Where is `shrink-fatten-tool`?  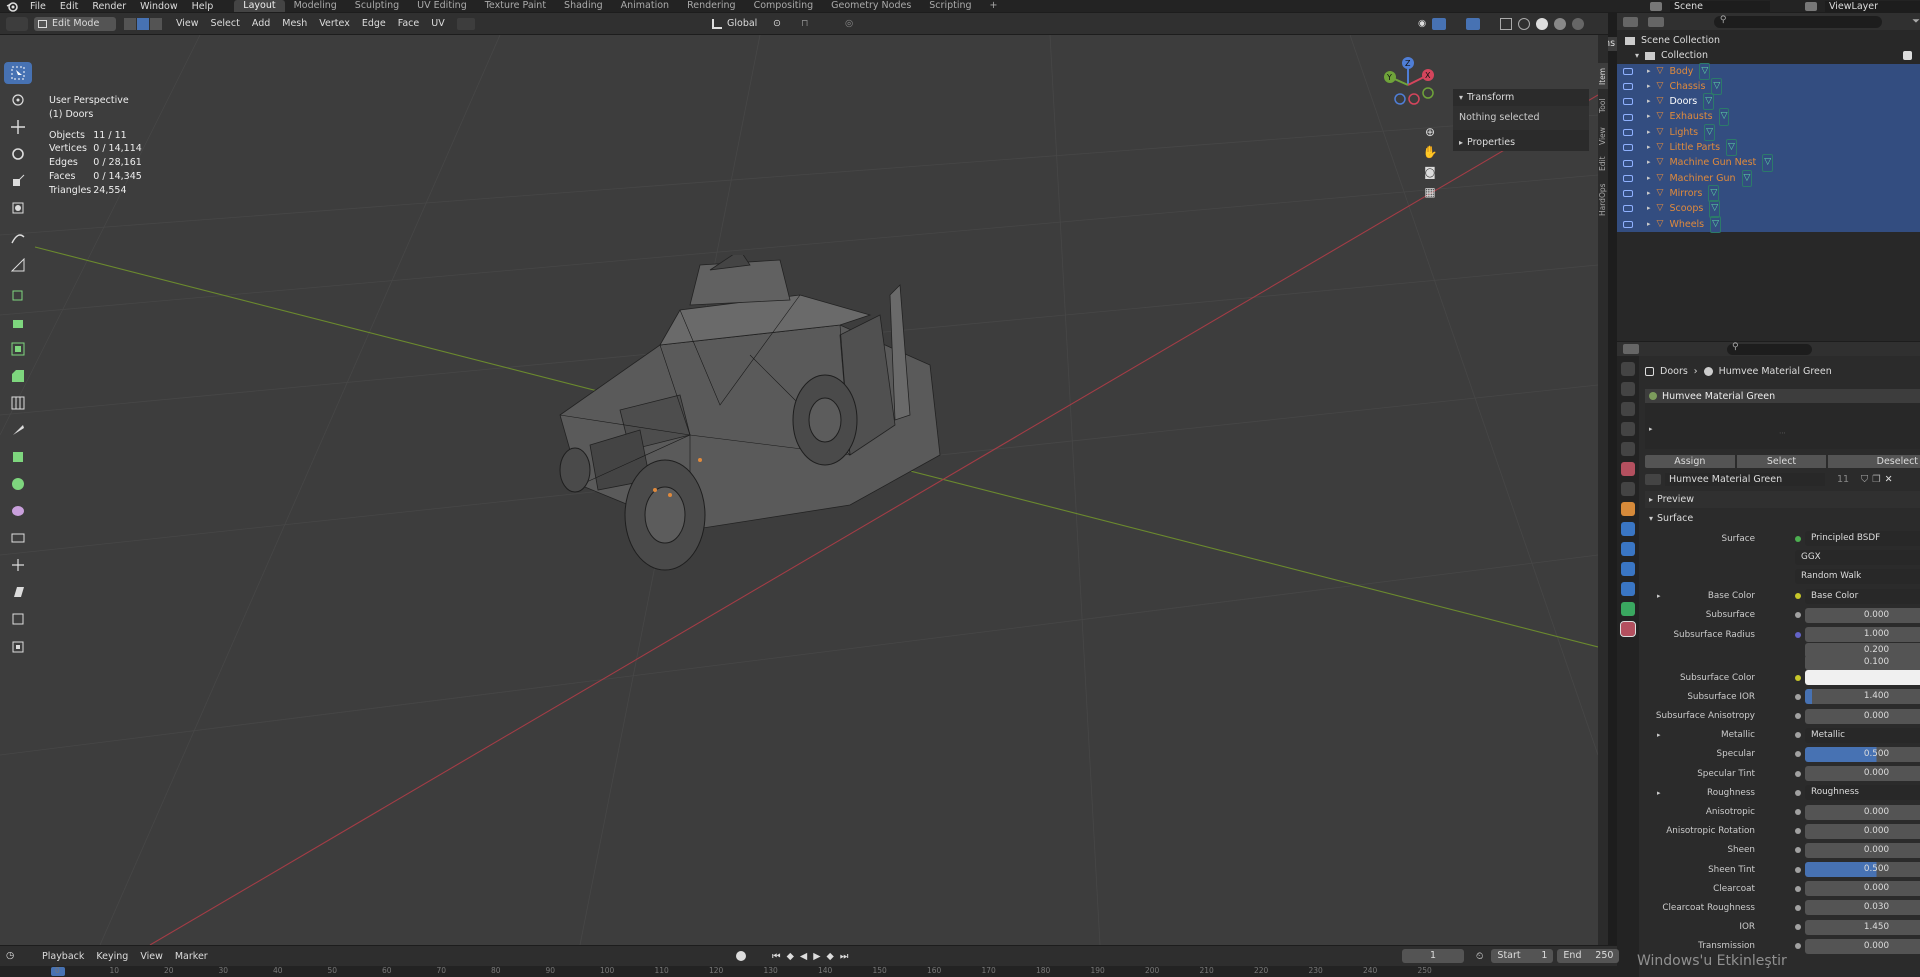 shrink-fatten-tool is located at coordinates (18, 565).